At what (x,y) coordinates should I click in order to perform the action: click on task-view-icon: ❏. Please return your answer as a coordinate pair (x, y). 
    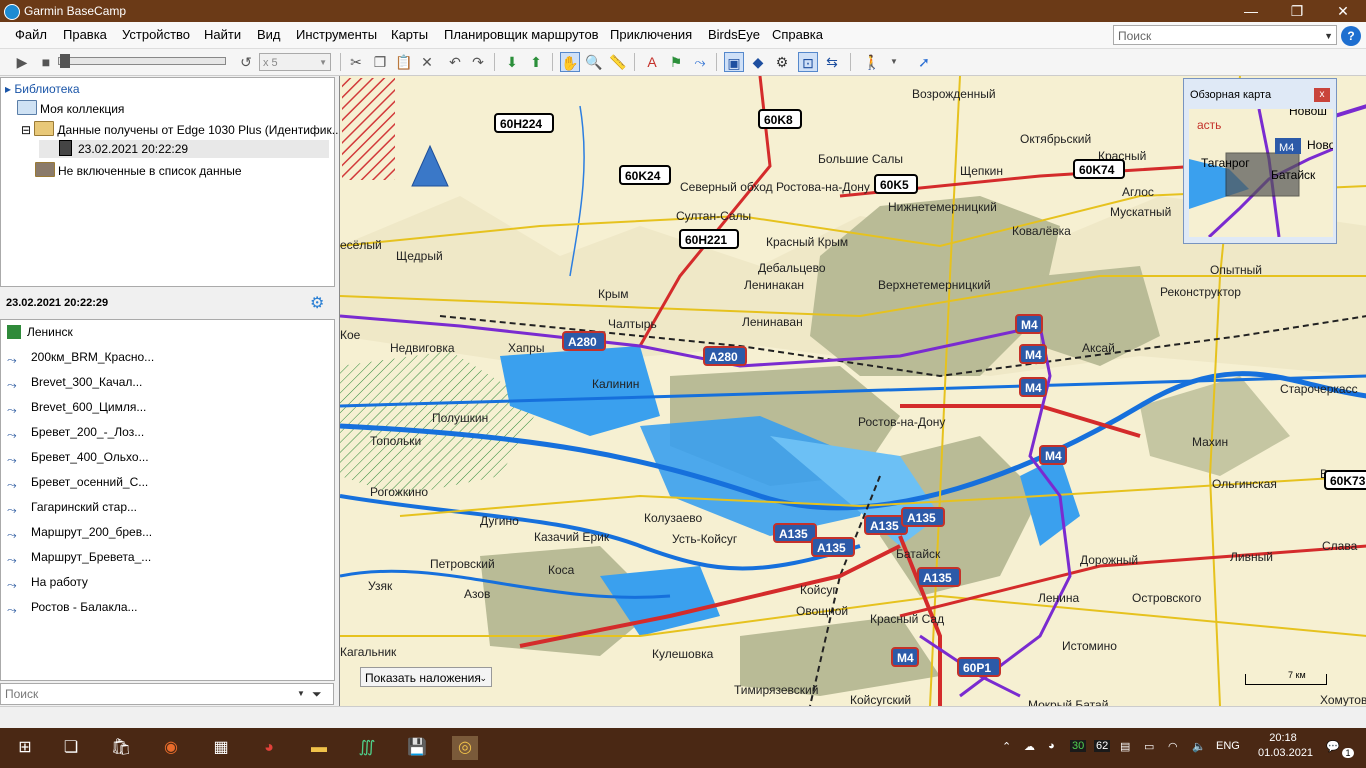
    Looking at the image, I should click on (71, 748).